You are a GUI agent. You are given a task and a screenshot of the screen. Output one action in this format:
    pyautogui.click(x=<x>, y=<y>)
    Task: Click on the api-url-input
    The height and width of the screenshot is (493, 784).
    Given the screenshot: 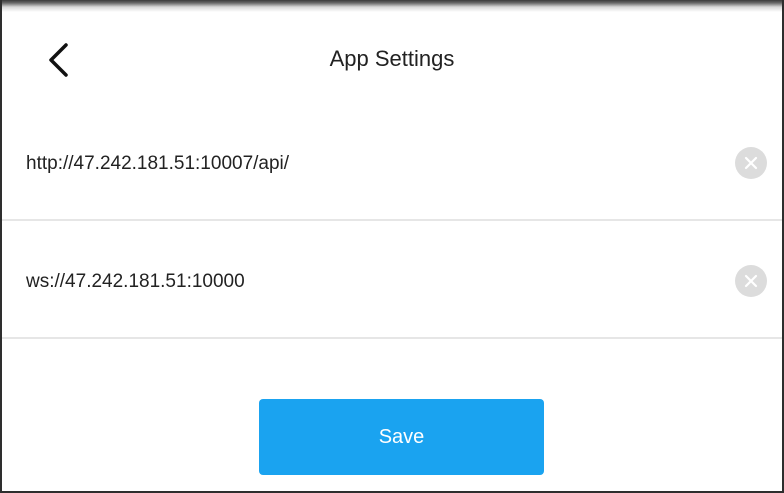 What is the action you would take?
    pyautogui.click(x=366, y=164)
    